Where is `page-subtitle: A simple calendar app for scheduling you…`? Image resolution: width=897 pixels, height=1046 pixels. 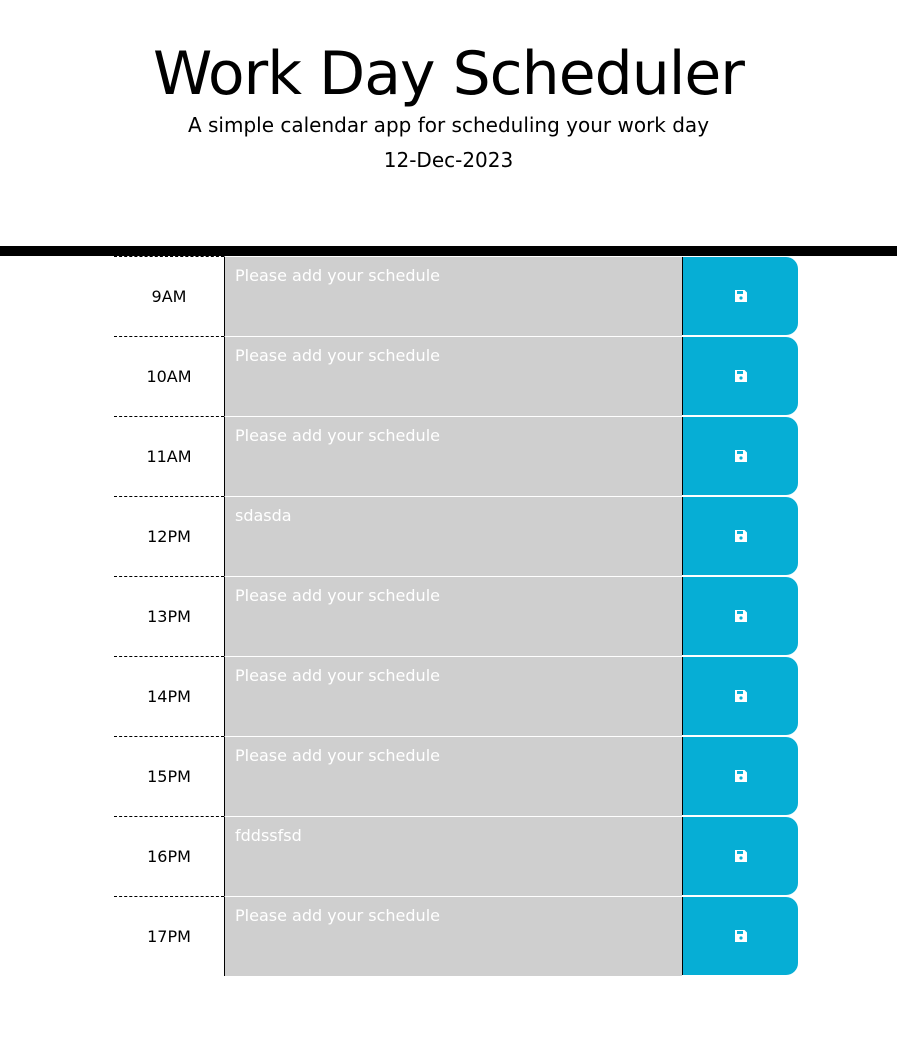 page-subtitle: A simple calendar app for scheduling you… is located at coordinates (448, 125).